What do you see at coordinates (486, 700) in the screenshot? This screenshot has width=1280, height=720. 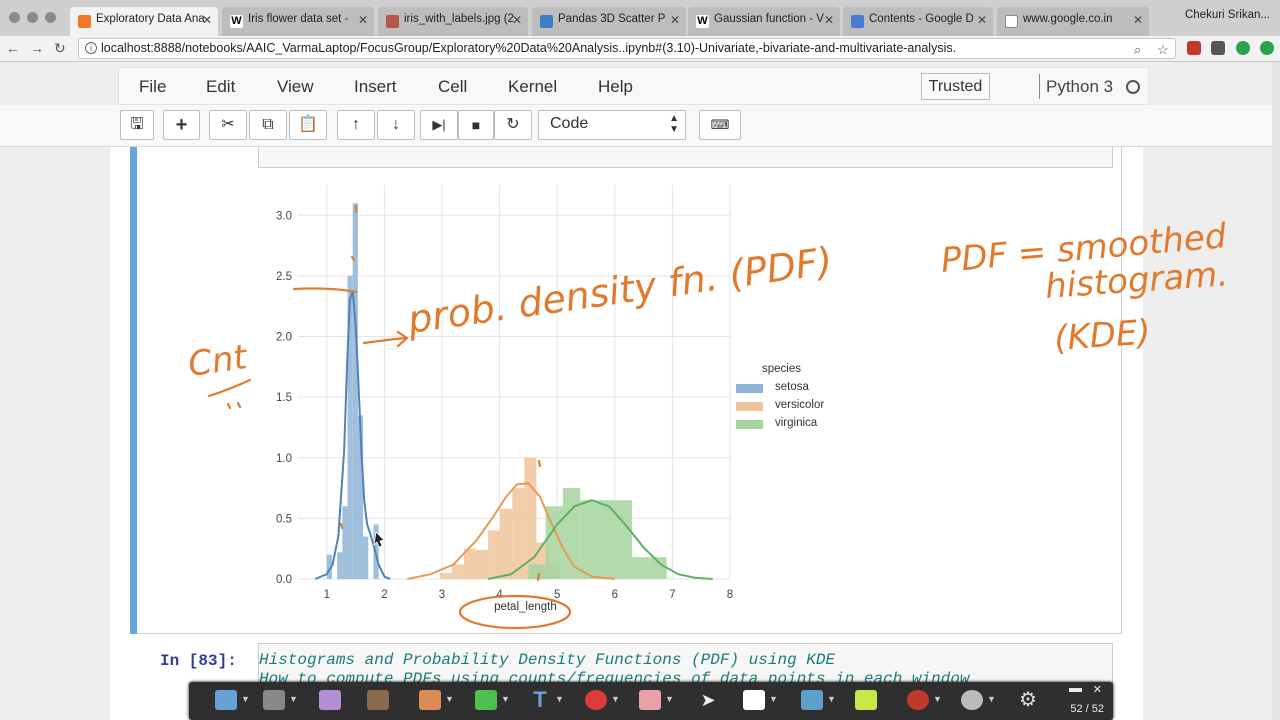 I see `highlighter-icon` at bounding box center [486, 700].